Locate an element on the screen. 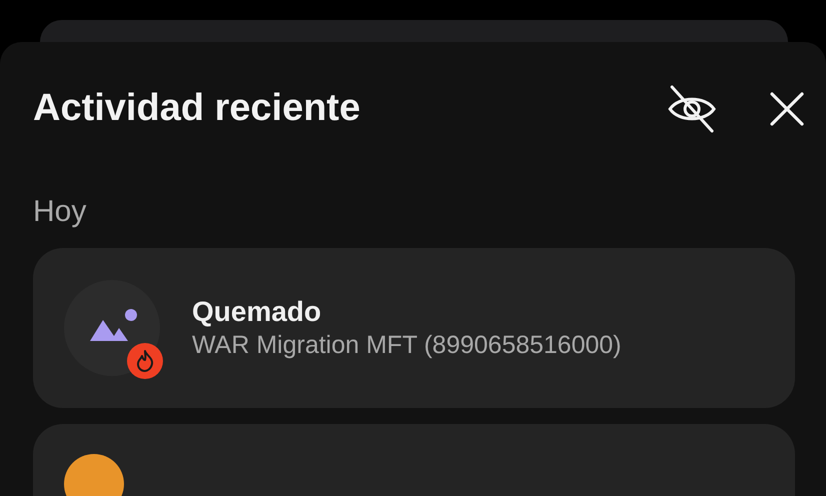  sheet-title: Actividad reciente is located at coordinates (196, 109).